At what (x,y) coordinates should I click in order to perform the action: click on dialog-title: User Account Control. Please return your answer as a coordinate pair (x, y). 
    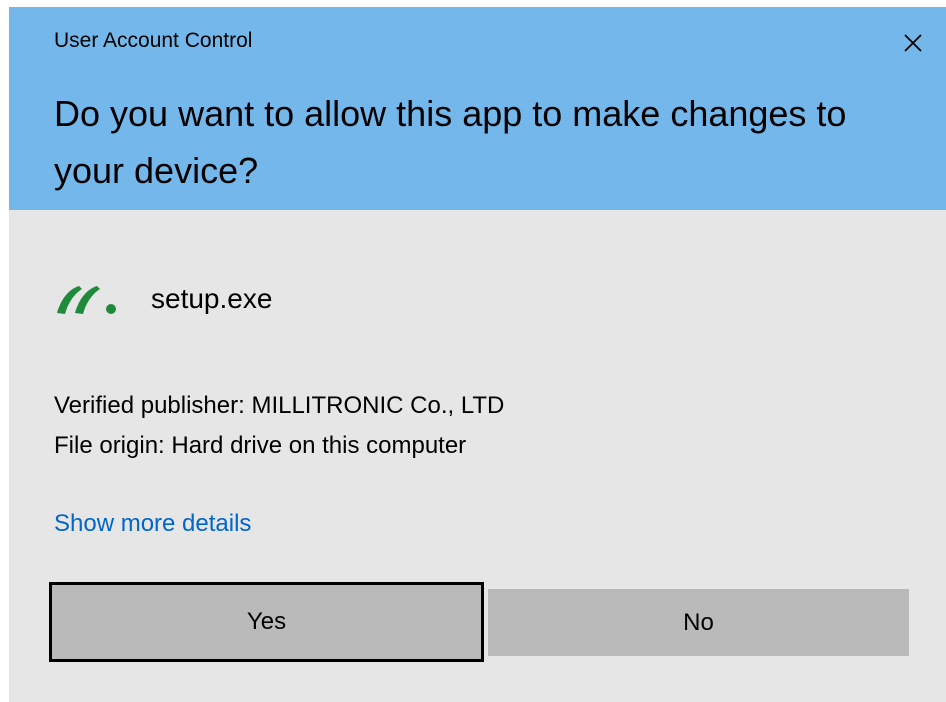
    Looking at the image, I should click on (153, 40).